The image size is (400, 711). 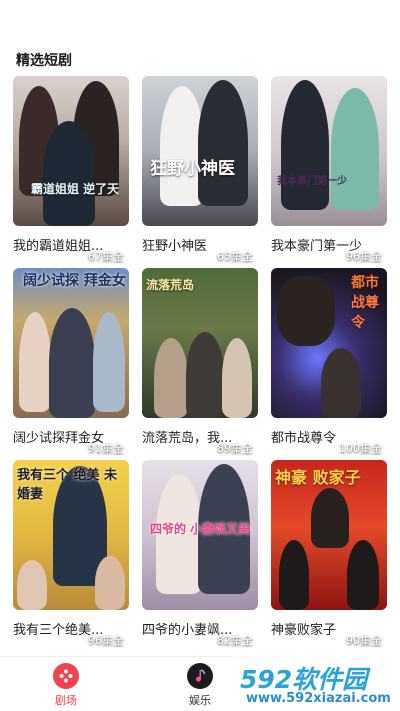 I want to click on drama-title: 我本豪门第一少, so click(x=317, y=246).